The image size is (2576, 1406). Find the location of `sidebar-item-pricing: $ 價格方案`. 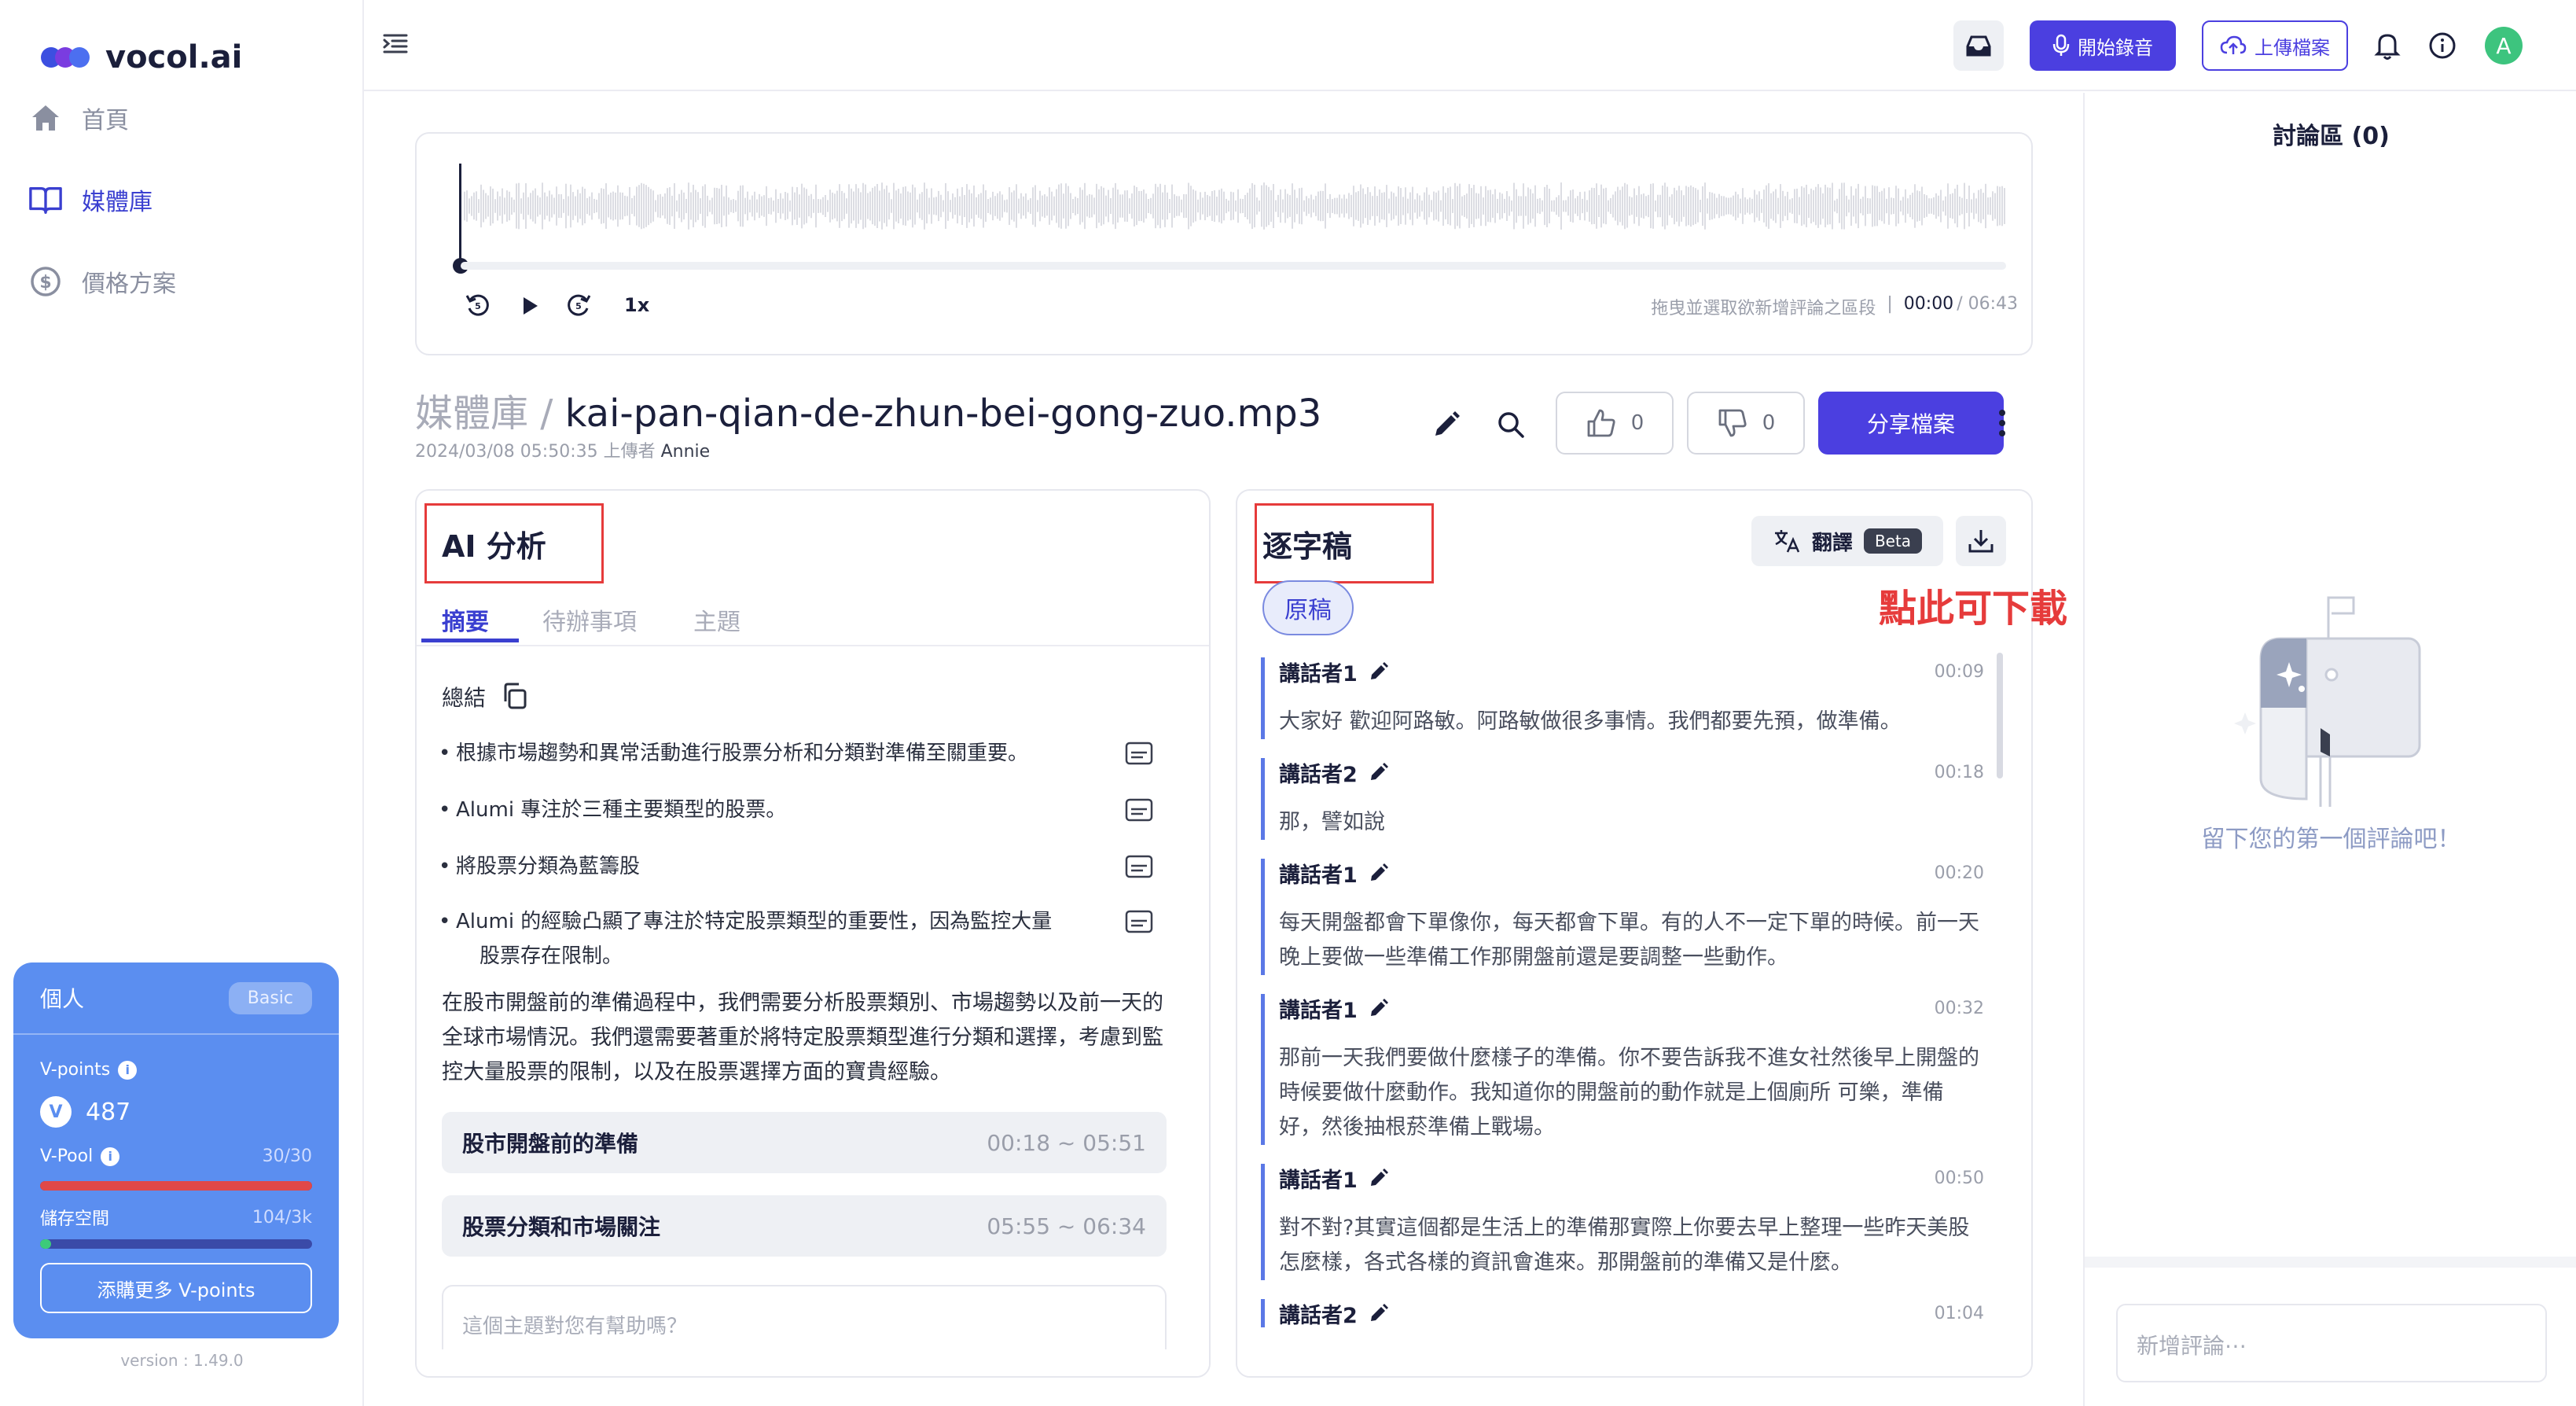

sidebar-item-pricing: $ 價格方案 is located at coordinates (102, 282).